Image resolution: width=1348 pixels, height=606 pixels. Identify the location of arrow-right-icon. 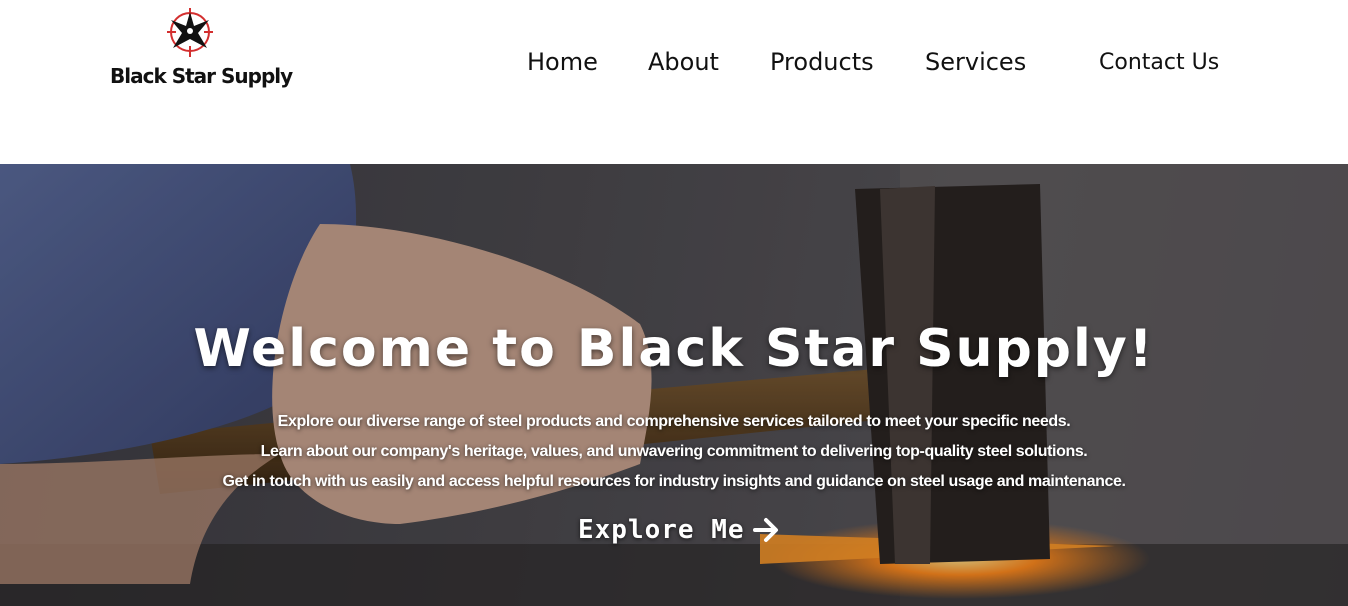
(765, 530).